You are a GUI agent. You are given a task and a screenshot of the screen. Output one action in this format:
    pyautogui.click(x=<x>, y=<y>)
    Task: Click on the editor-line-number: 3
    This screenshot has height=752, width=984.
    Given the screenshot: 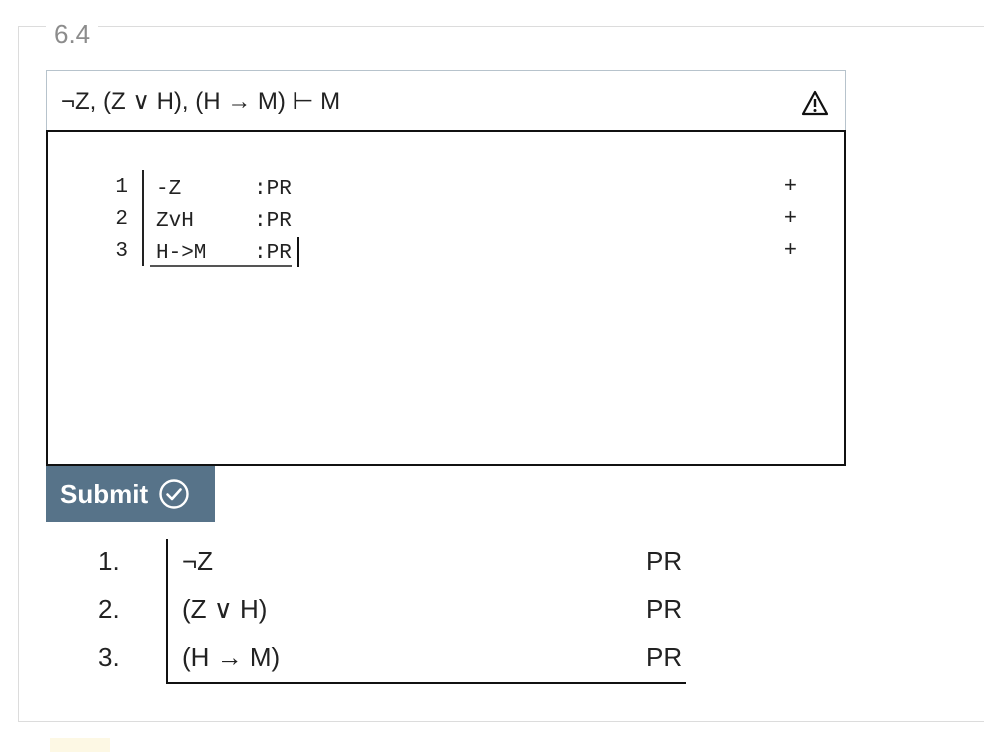 What is the action you would take?
    pyautogui.click(x=121, y=251)
    